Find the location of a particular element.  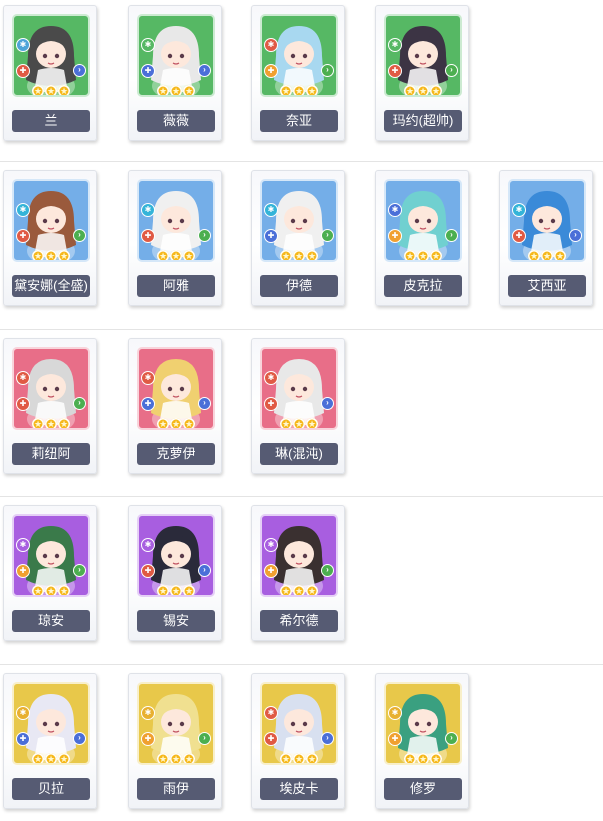

character-card: ✱ ✚ › ★ ★ ★ 艾西亚 is located at coordinates (546, 238).